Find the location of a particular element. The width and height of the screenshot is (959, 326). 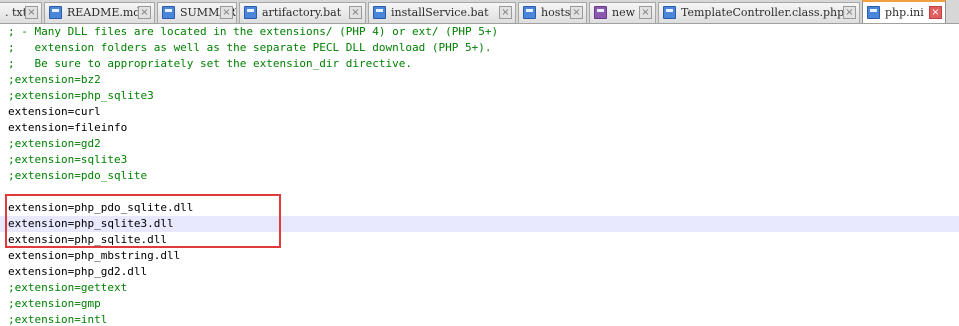

tab-label: TemplateController.class.php is located at coordinates (763, 12).